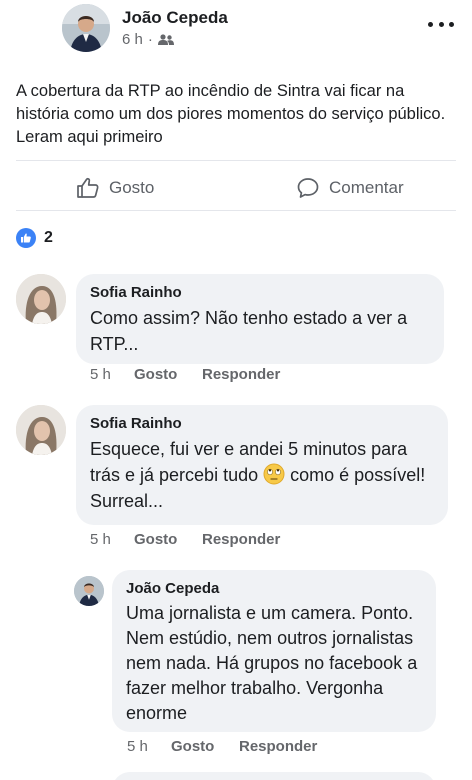 The image size is (472, 780). Describe the element at coordinates (308, 188) in the screenshot. I see `comment-icon` at that location.